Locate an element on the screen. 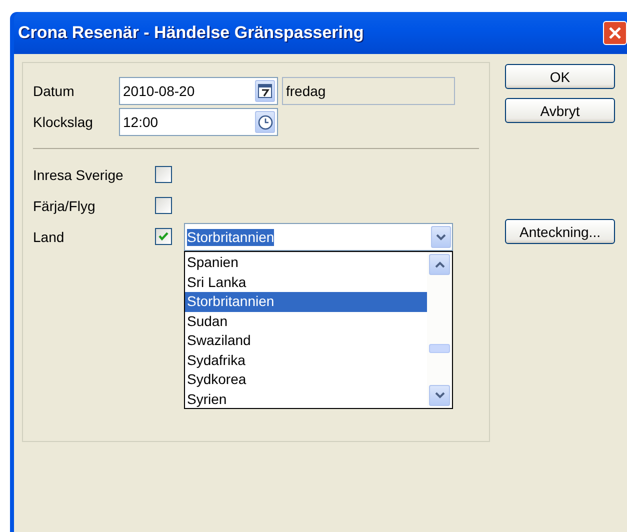  list-item: Spanien is located at coordinates (306, 262).